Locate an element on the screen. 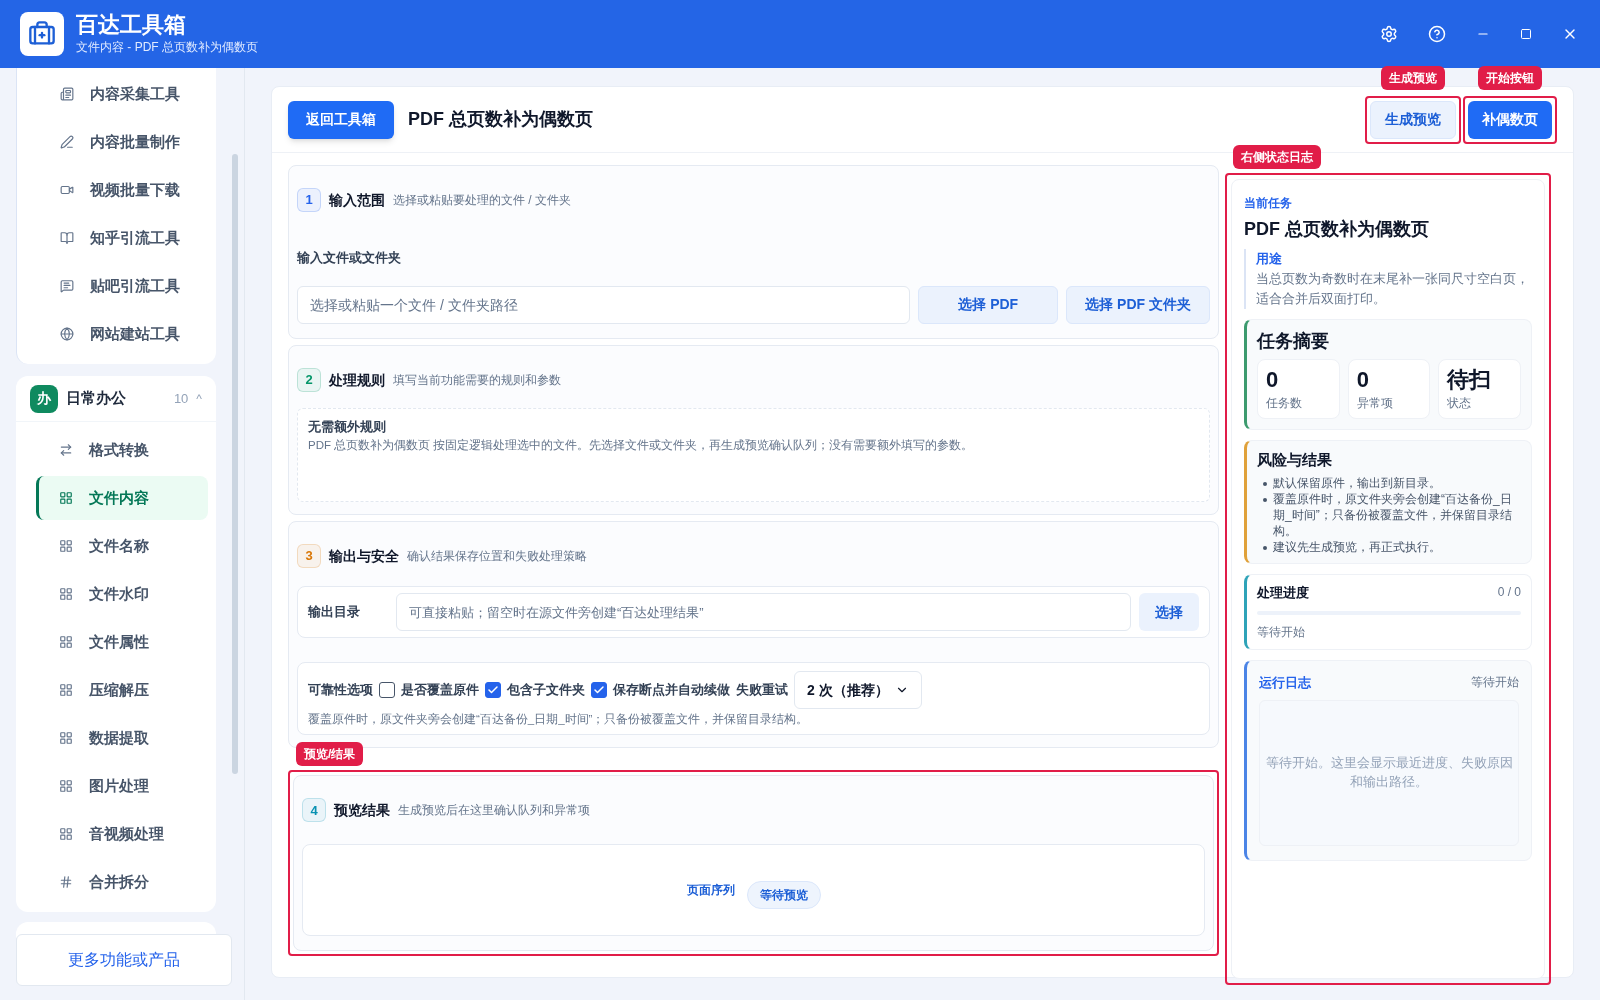 The height and width of the screenshot is (1000, 1600). start-button: 补偶数页 is located at coordinates (1510, 119).